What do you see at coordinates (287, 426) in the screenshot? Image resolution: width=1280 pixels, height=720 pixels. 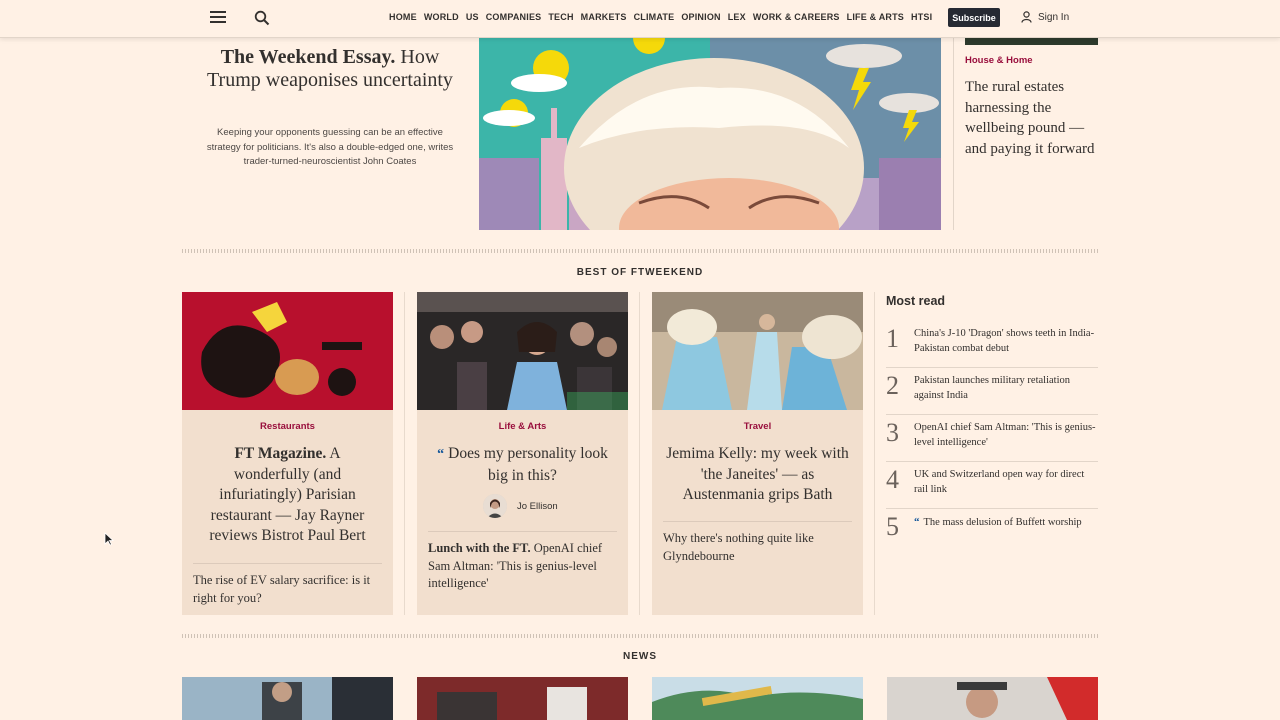 I see `card-tag: Restaurants` at bounding box center [287, 426].